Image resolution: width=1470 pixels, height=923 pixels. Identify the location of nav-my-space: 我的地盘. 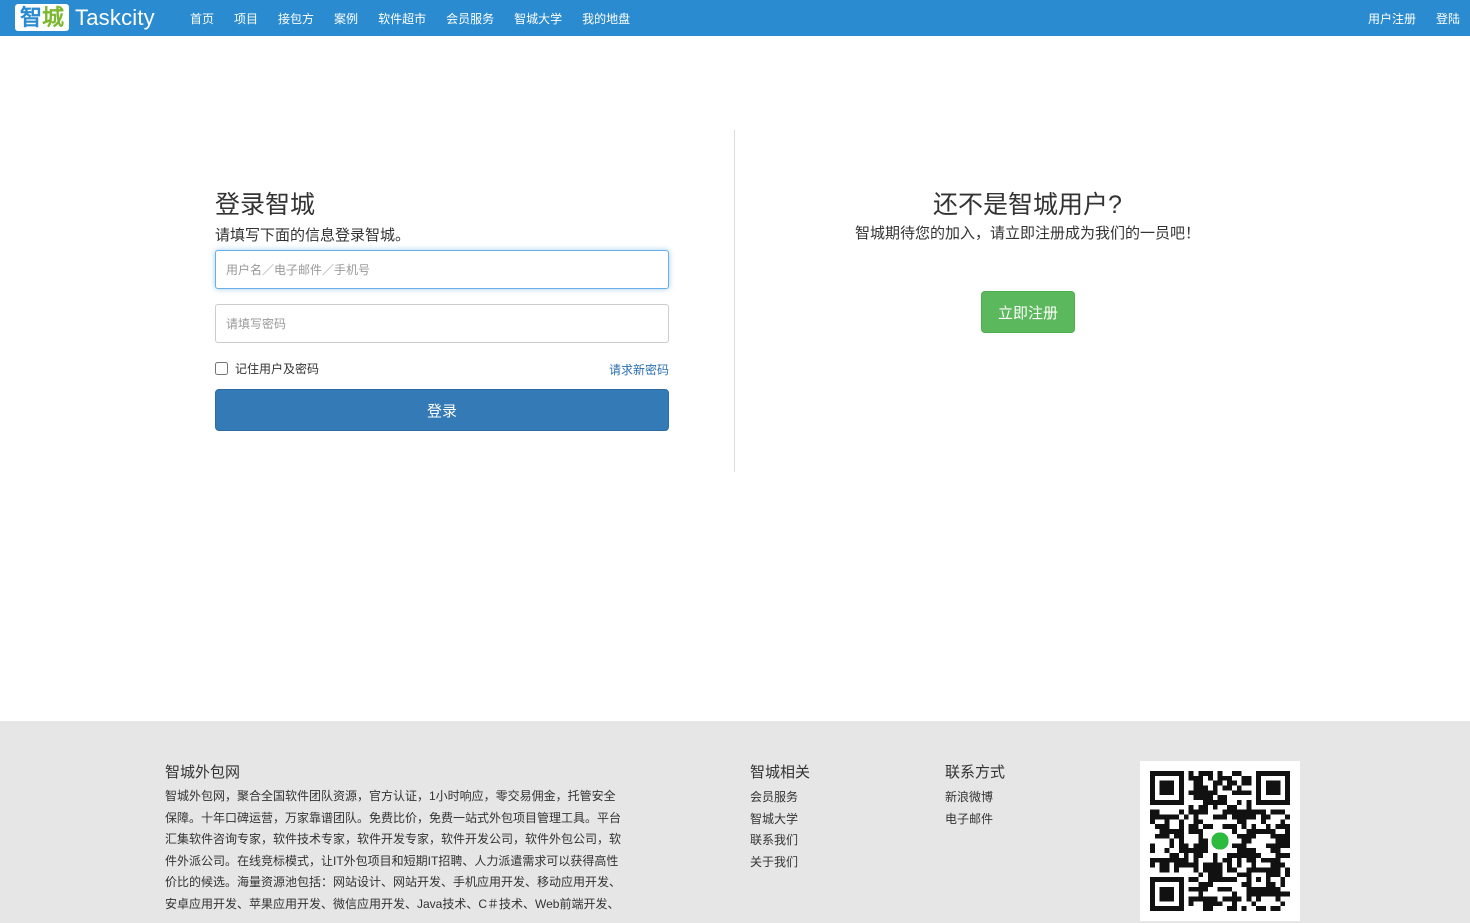
(606, 18).